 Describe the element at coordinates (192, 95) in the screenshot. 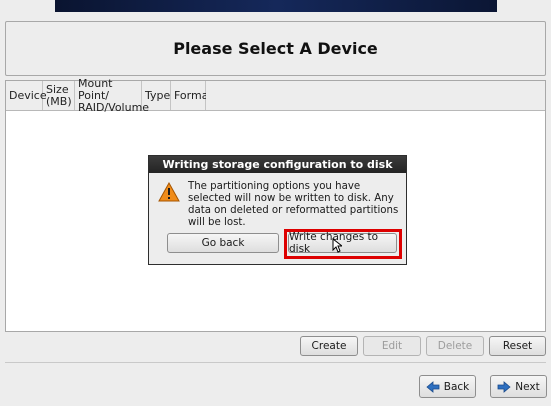

I see `column-format: Format` at that location.